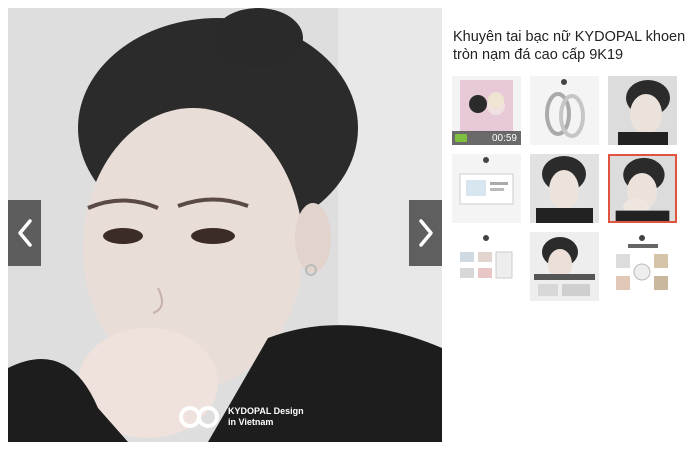 The height and width of the screenshot is (450, 700). Describe the element at coordinates (504, 138) in the screenshot. I see `video-duration: 00:59` at that location.